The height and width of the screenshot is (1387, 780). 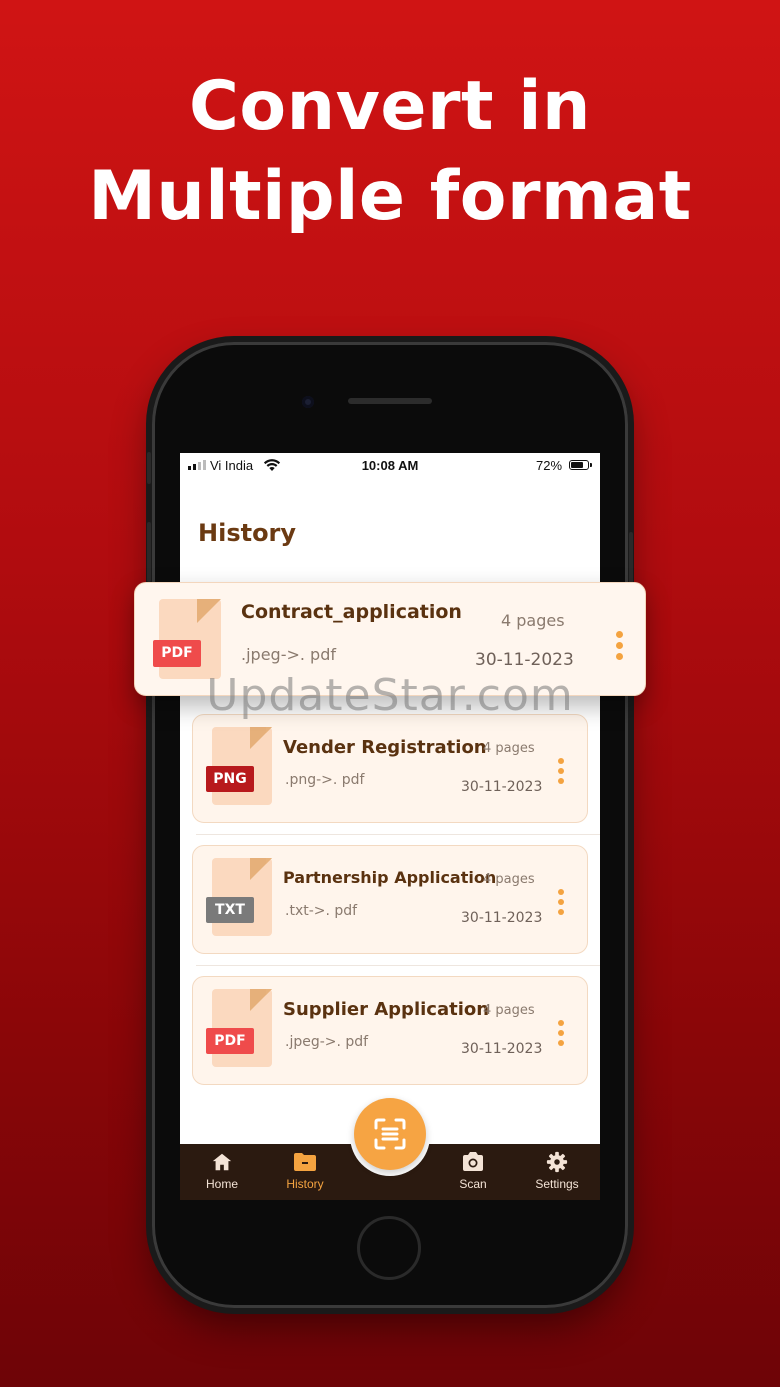 What do you see at coordinates (473, 1161) in the screenshot?
I see `camera-icon` at bounding box center [473, 1161].